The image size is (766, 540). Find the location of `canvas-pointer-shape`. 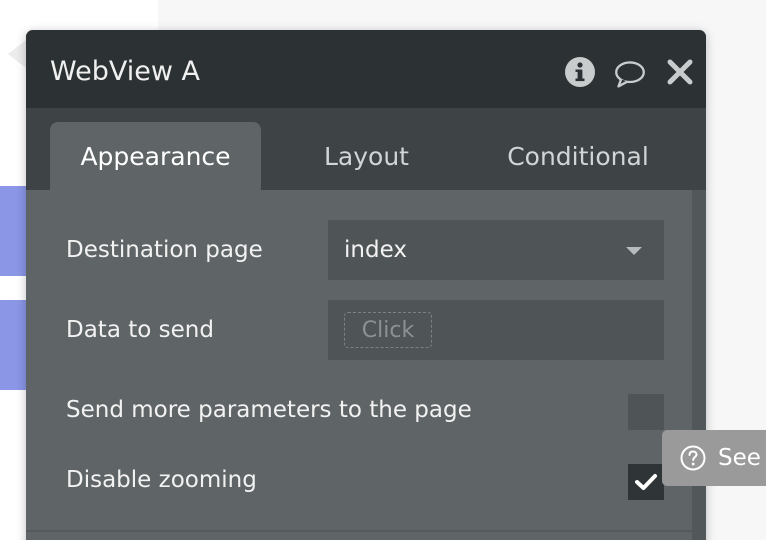

canvas-pointer-shape is located at coordinates (17, 54).